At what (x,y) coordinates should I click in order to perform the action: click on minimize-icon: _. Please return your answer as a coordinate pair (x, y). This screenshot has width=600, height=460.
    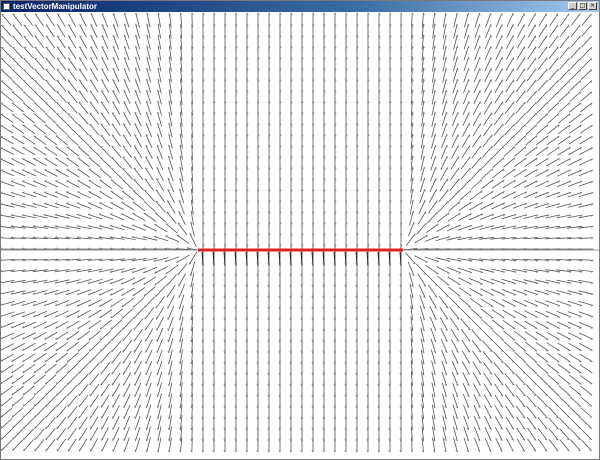
    Looking at the image, I should click on (572, 6).